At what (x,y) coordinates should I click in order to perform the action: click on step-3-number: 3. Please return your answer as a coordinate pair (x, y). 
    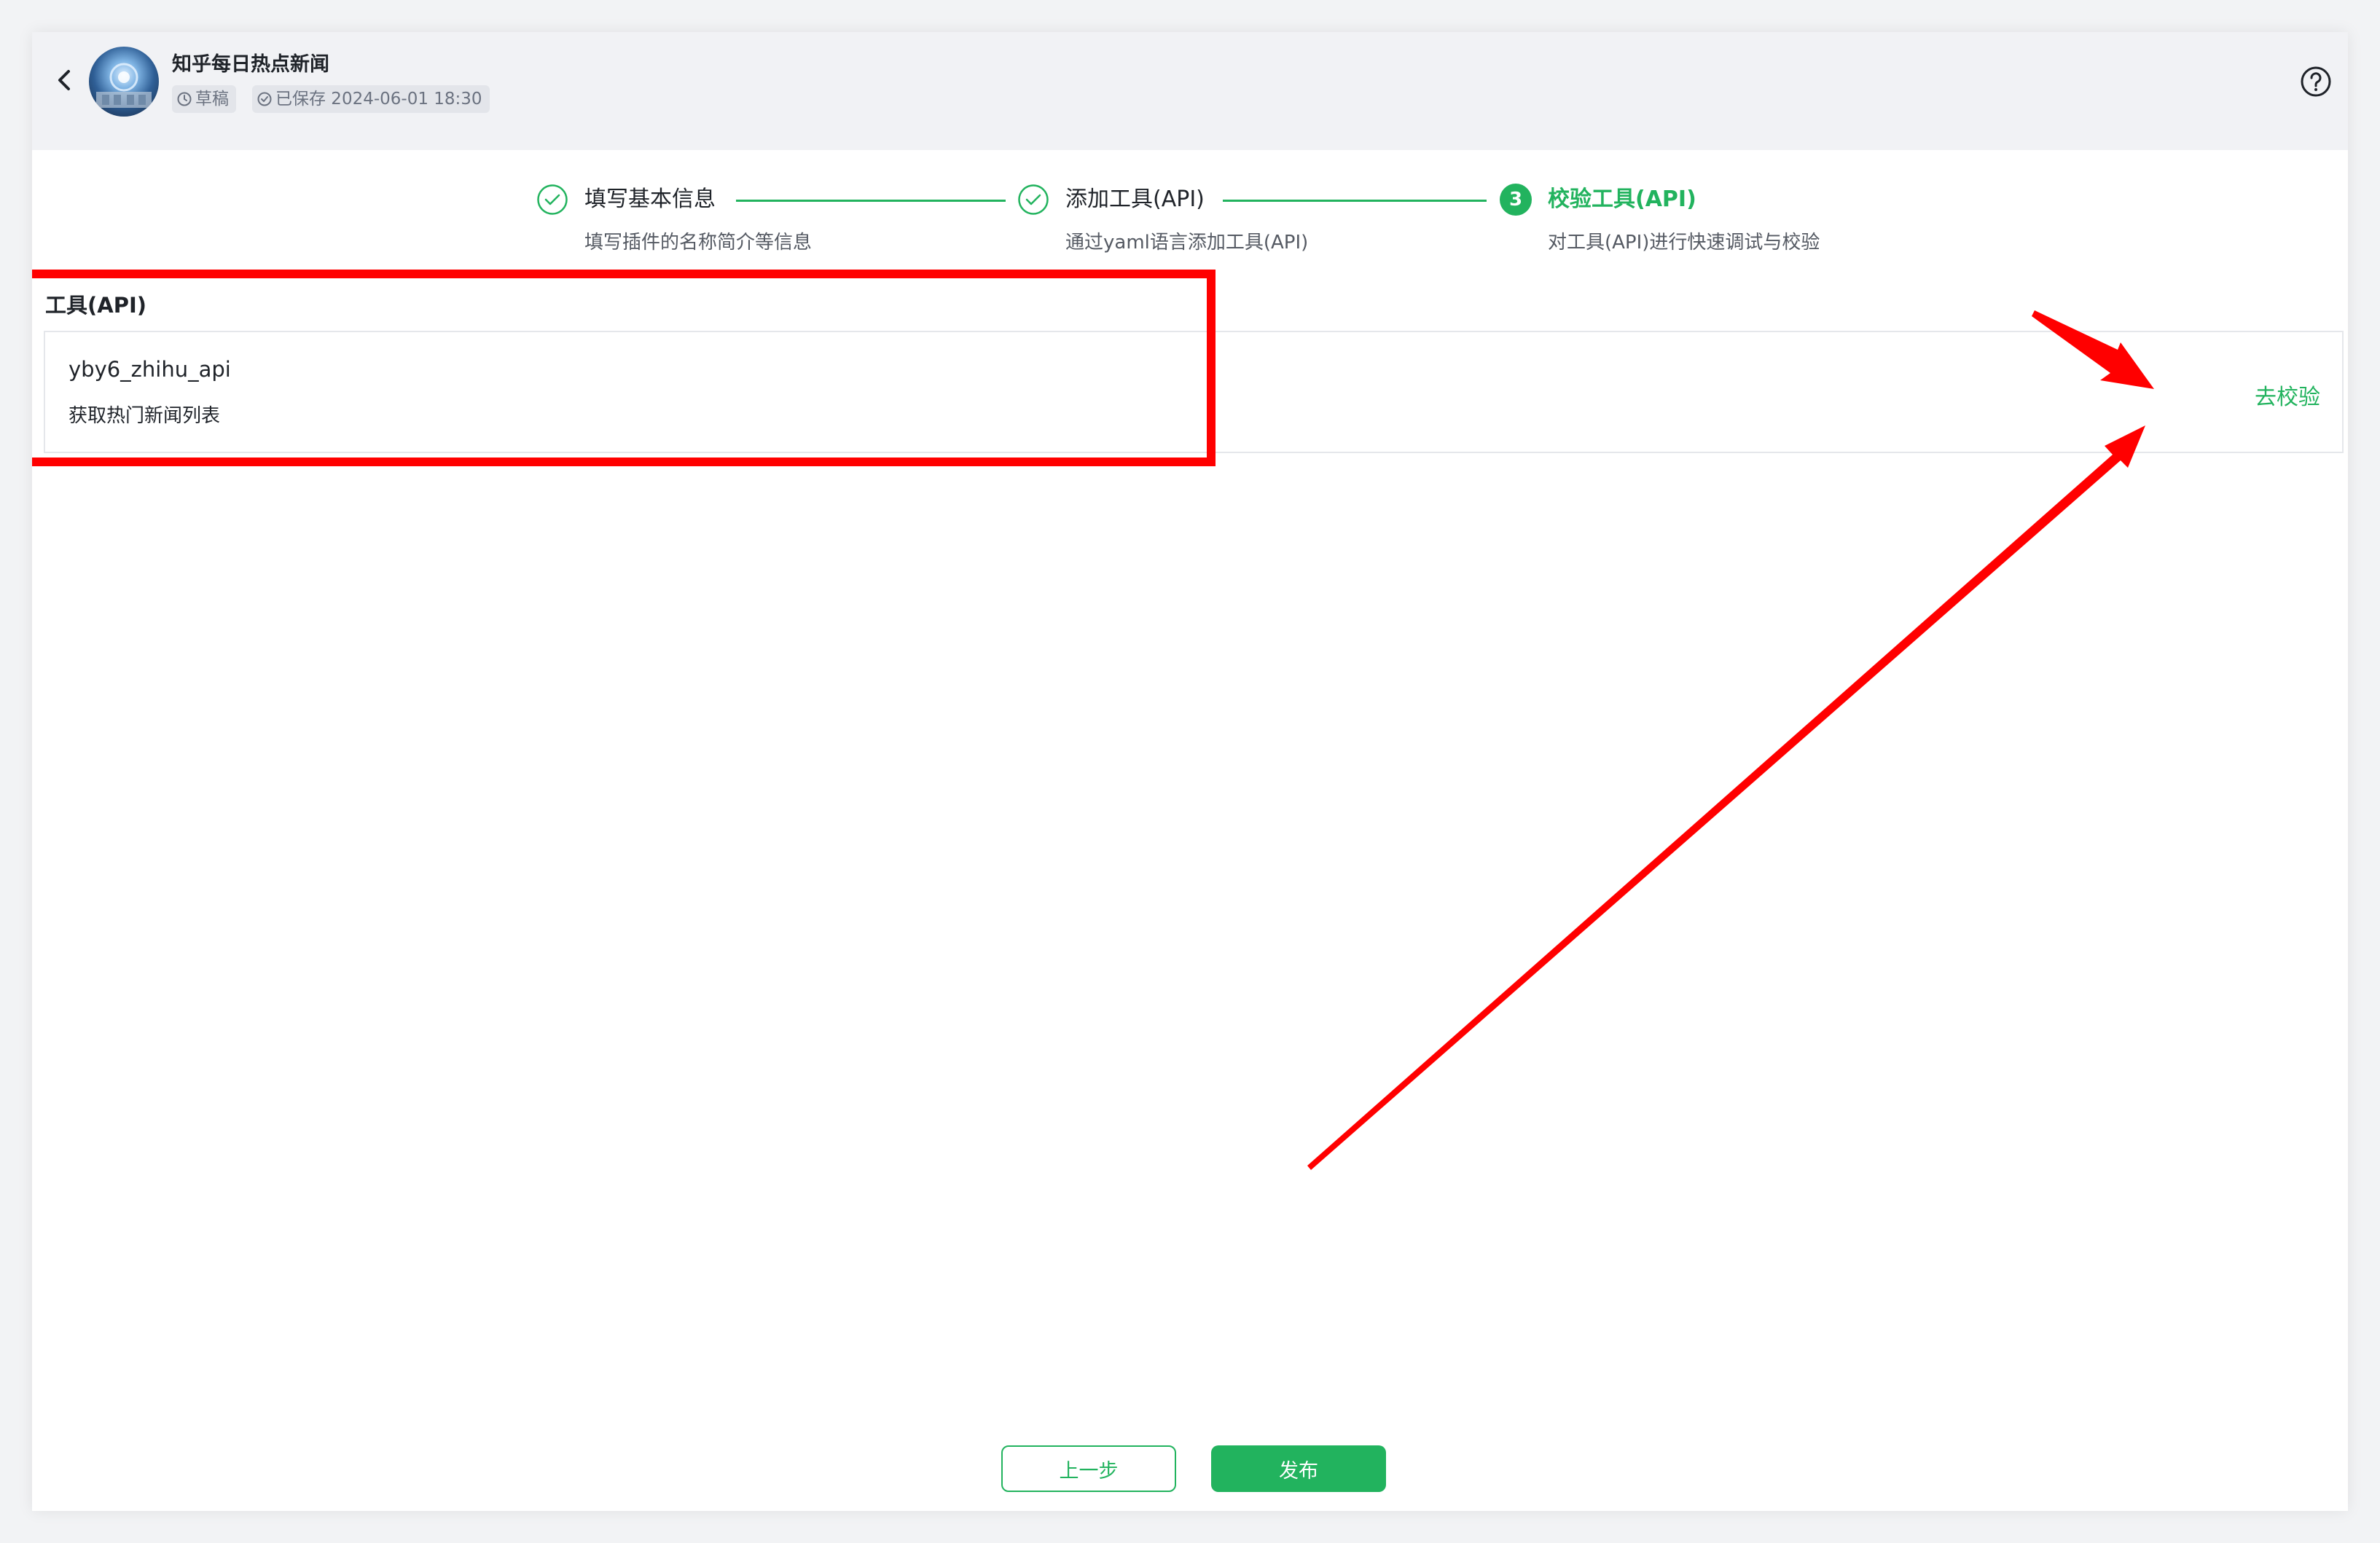
    Looking at the image, I should click on (1516, 200).